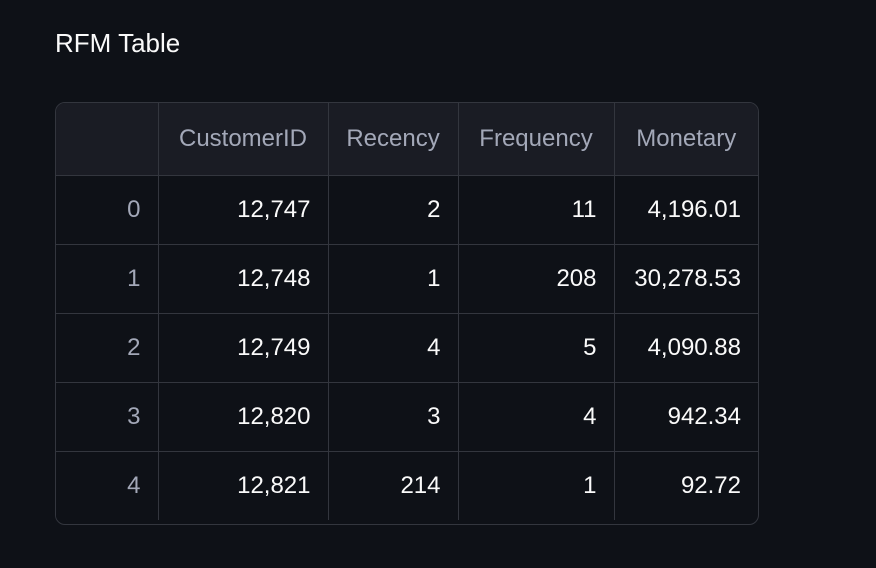 Image resolution: width=876 pixels, height=568 pixels. I want to click on table-row: 4 12,821 214 1 92.72, so click(407, 485).